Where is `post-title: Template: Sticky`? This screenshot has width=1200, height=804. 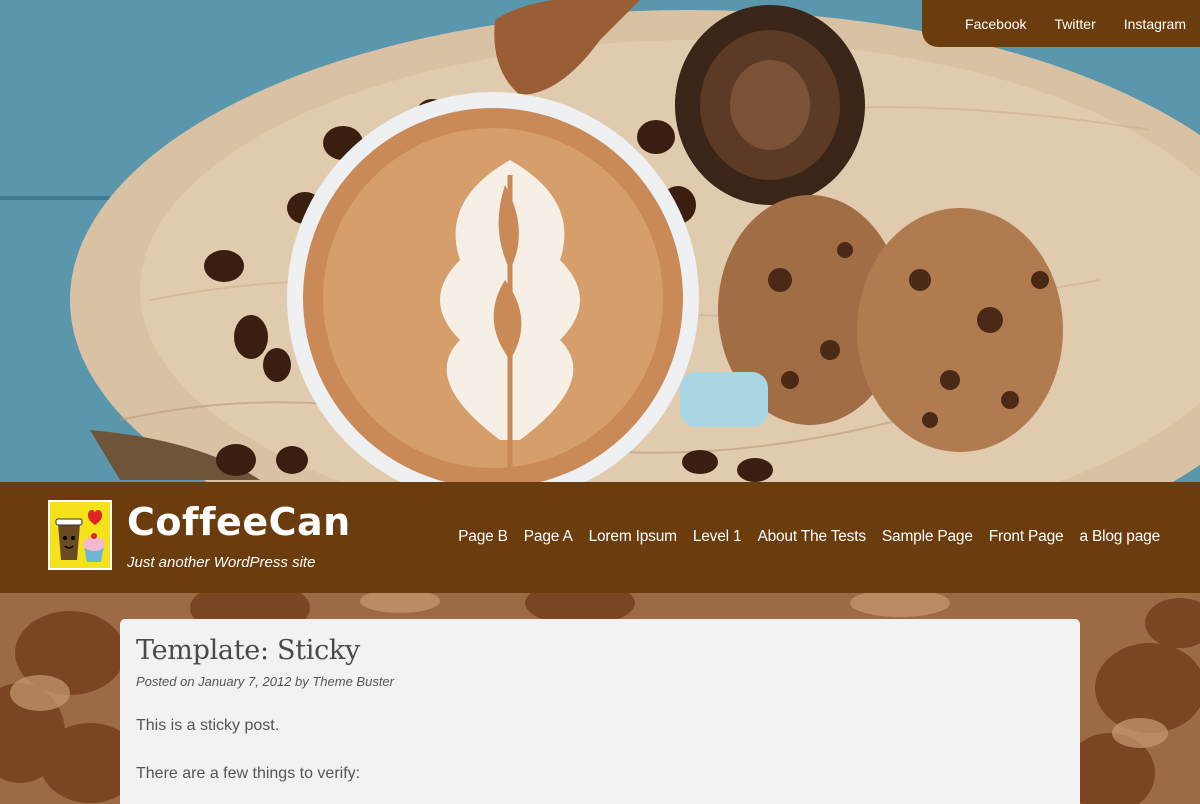 post-title: Template: Sticky is located at coordinates (600, 650).